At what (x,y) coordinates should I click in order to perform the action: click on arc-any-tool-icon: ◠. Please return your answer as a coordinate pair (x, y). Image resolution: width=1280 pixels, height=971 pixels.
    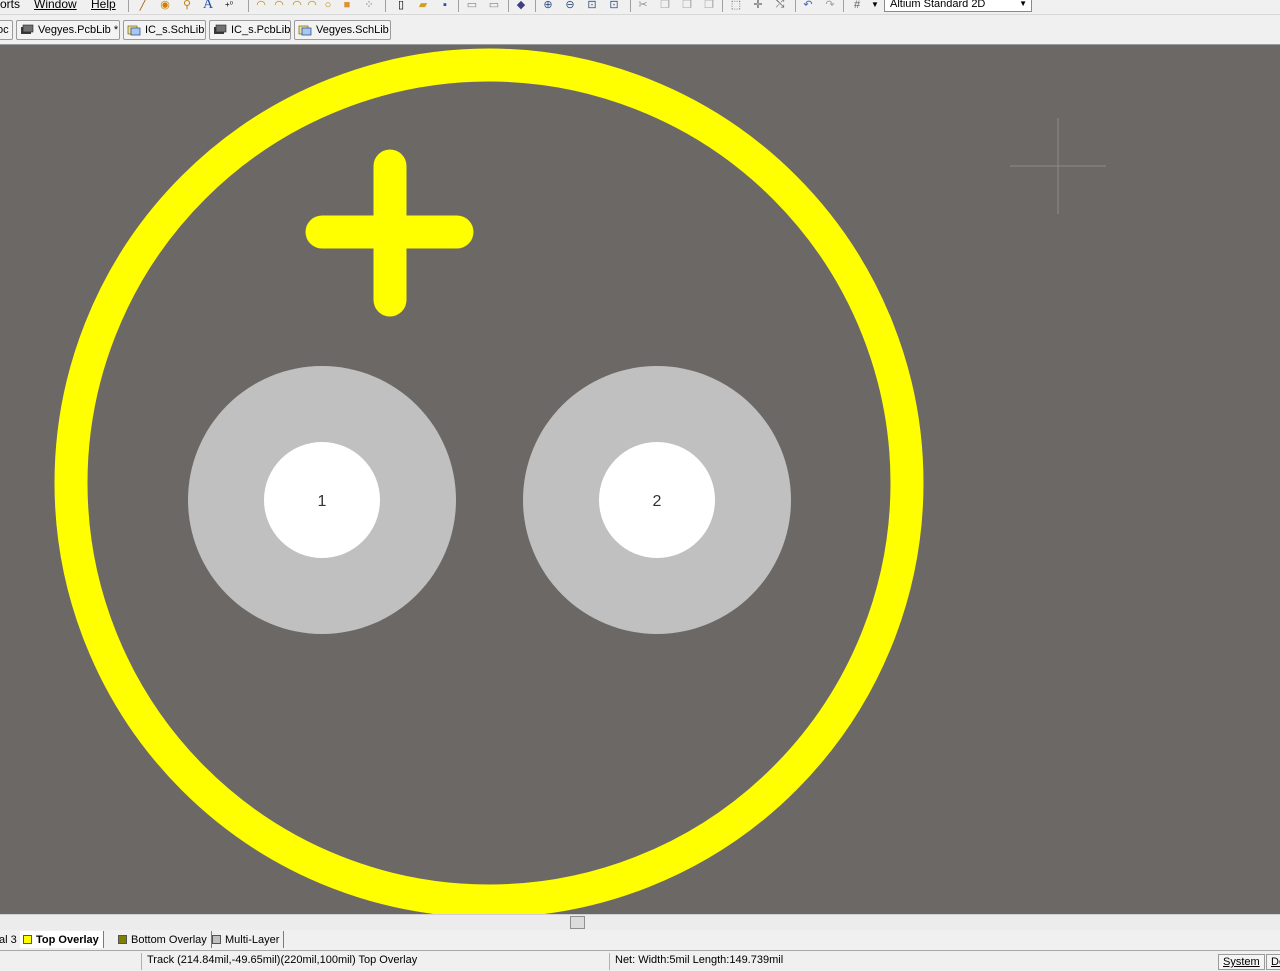
    Looking at the image, I should click on (312, 5).